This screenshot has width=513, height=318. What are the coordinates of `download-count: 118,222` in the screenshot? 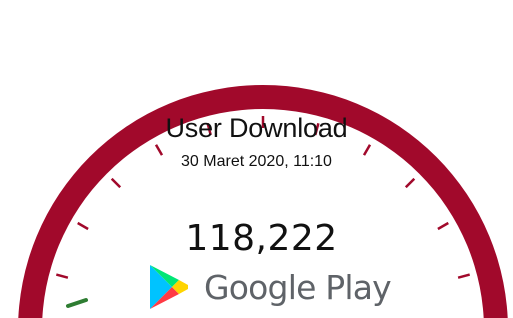 It's located at (261, 238).